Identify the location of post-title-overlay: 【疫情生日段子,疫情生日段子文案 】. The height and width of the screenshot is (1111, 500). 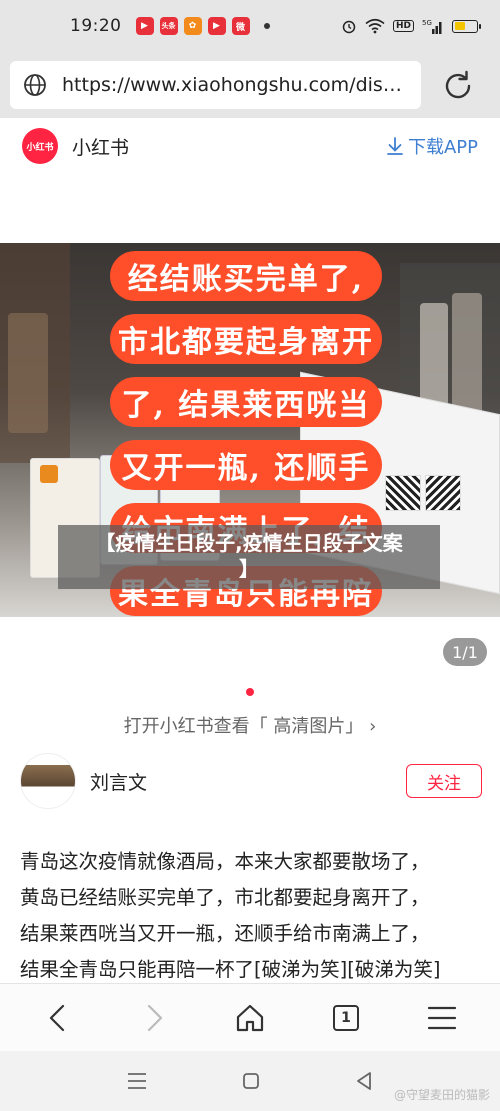
(249, 557).